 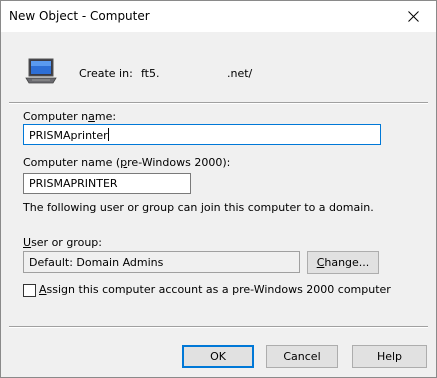 I want to click on user-group-label: User or group:, so click(x=62, y=242).